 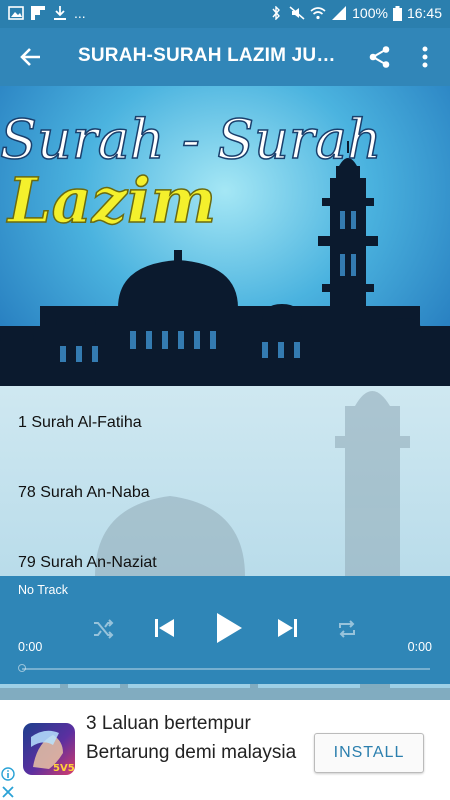 What do you see at coordinates (225, 14) in the screenshot?
I see `status-bar: ... 100% 16:45` at bounding box center [225, 14].